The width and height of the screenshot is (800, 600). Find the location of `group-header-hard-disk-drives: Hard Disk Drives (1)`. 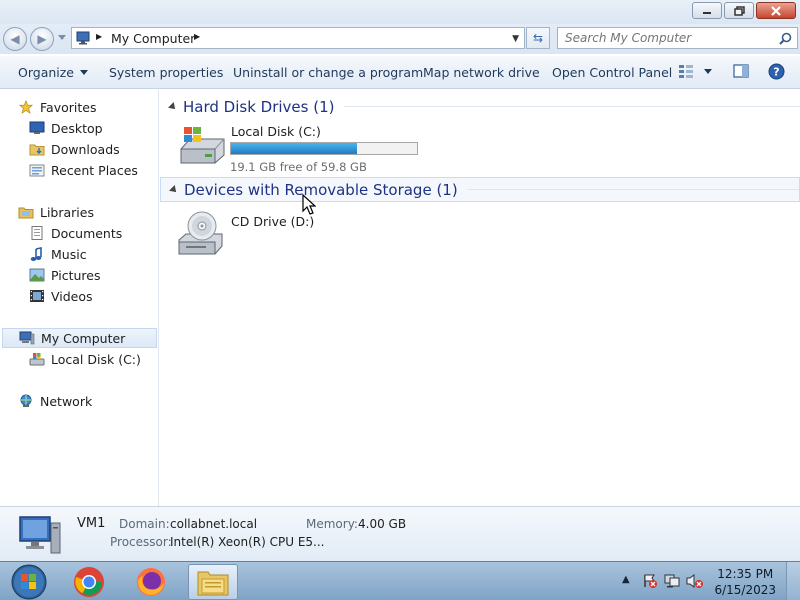

group-header-hard-disk-drives: Hard Disk Drives (1) is located at coordinates (480, 106).